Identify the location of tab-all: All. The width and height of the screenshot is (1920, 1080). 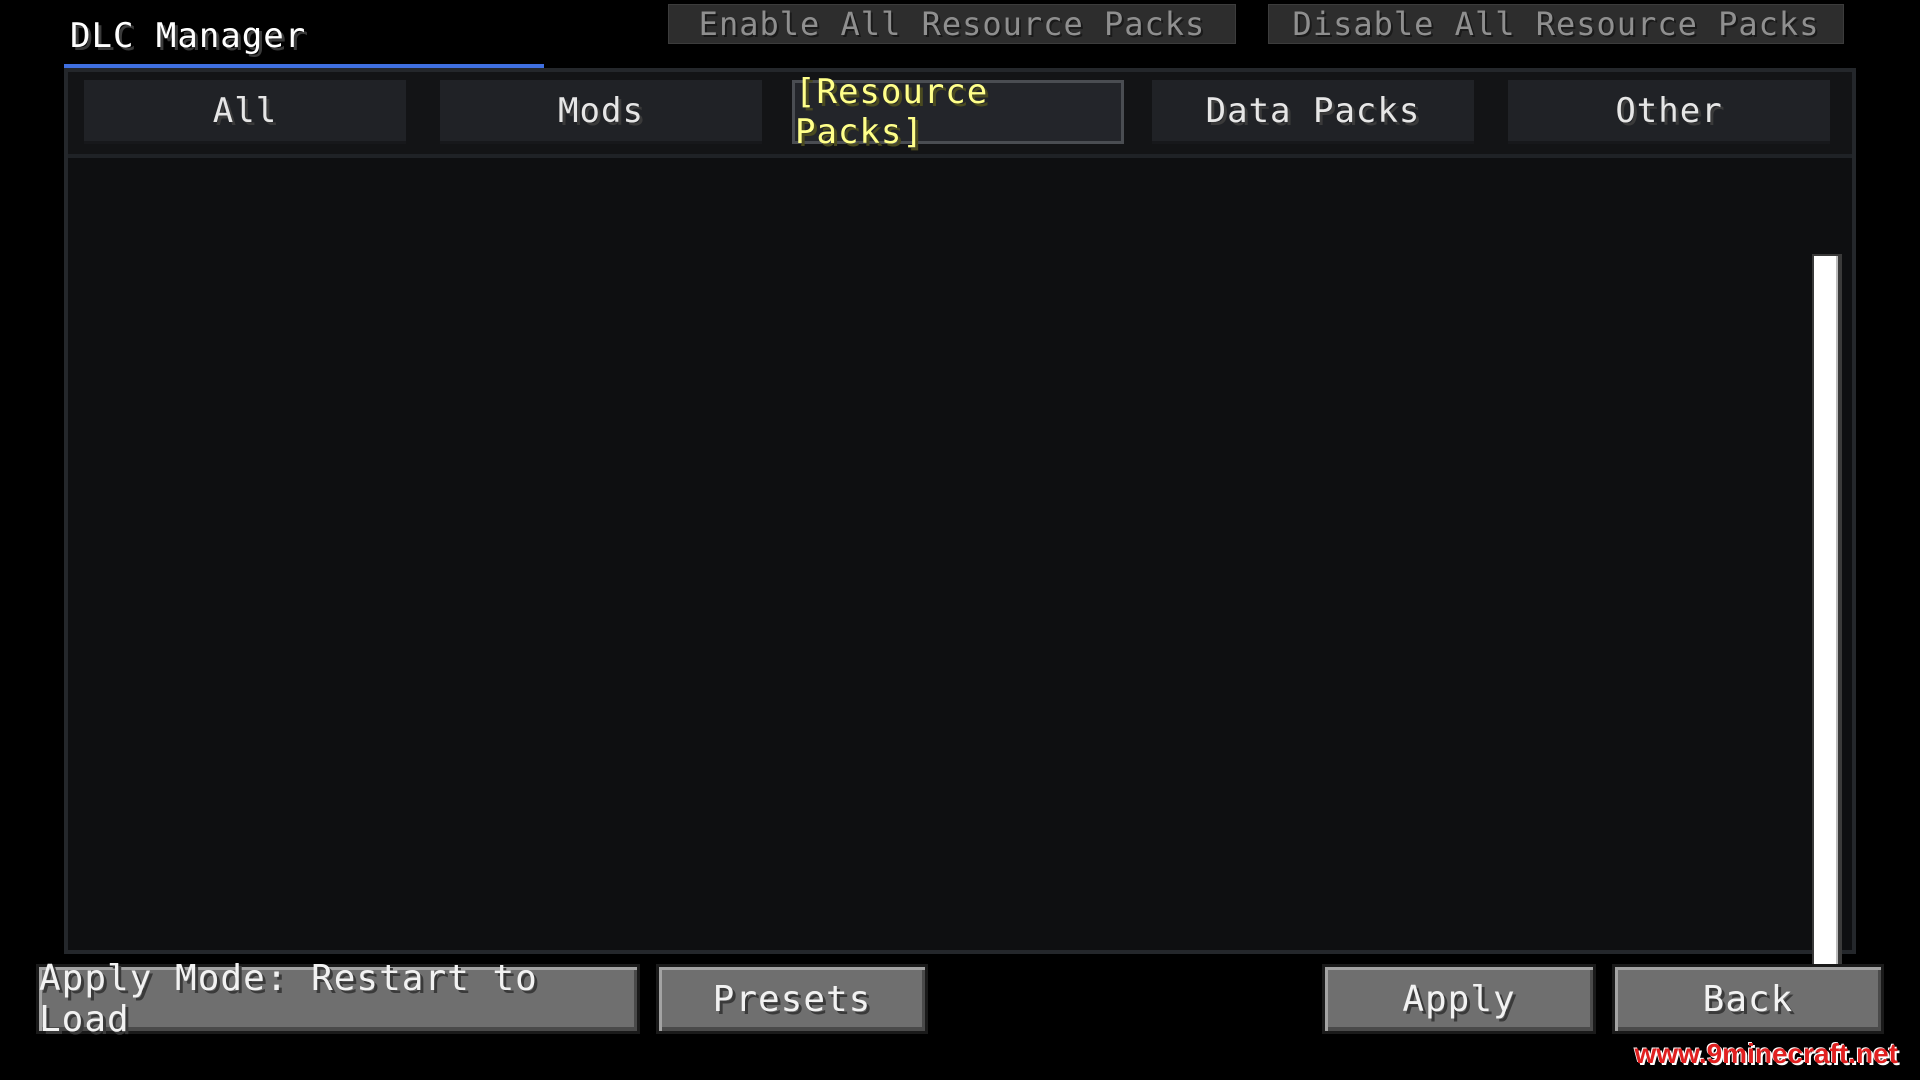
(245, 112).